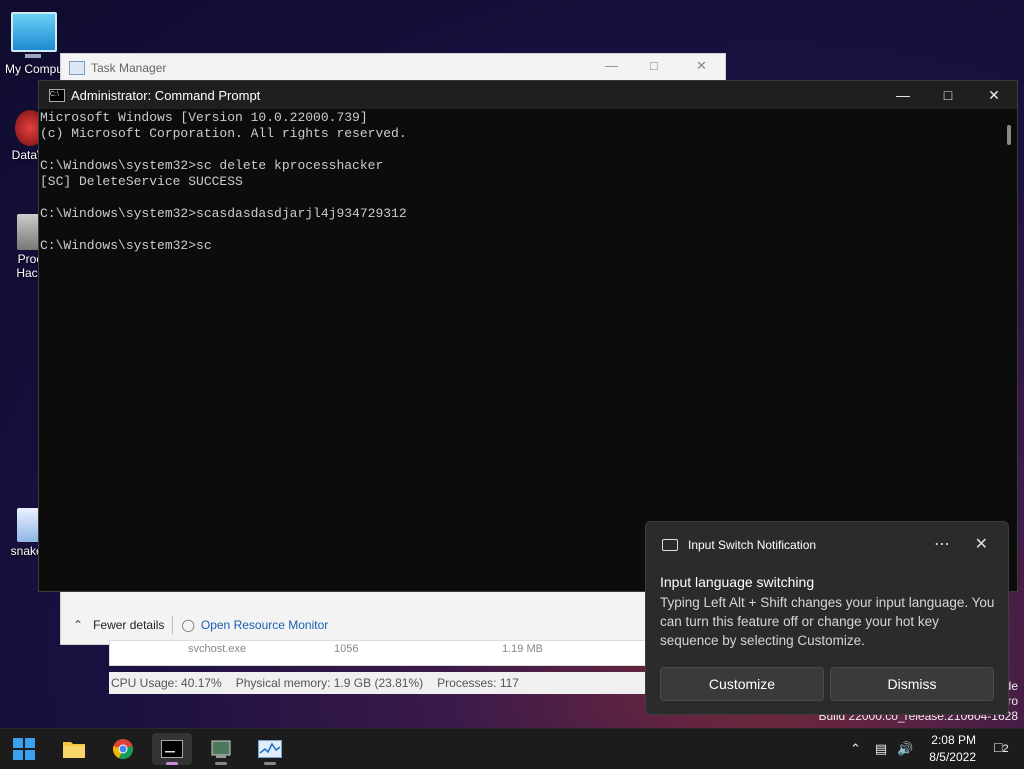 The height and width of the screenshot is (769, 1024). I want to click on process-count: Processes: 117, so click(478, 683).